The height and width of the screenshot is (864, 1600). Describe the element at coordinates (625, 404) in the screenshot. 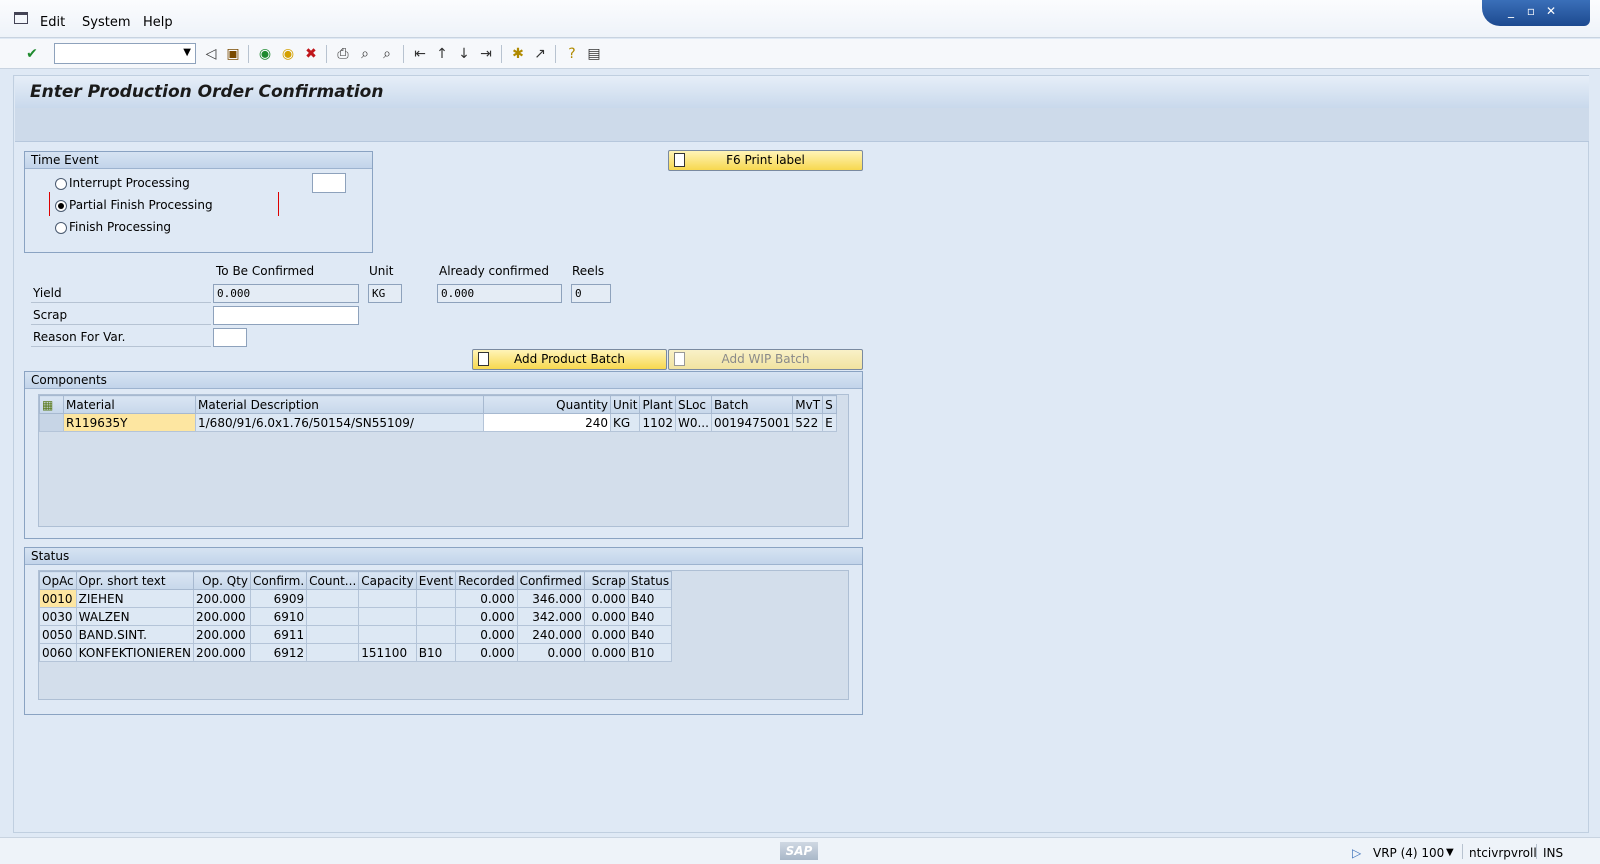

I see `col-unit: Unit` at that location.